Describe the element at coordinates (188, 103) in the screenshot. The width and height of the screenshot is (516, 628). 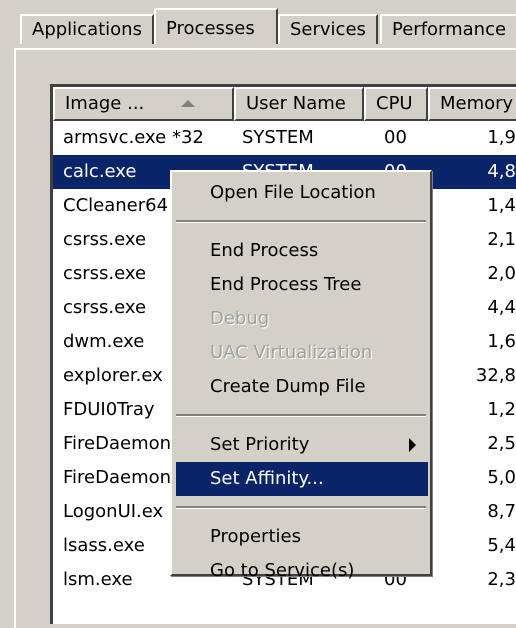
I see `sort-ascending-icon` at that location.